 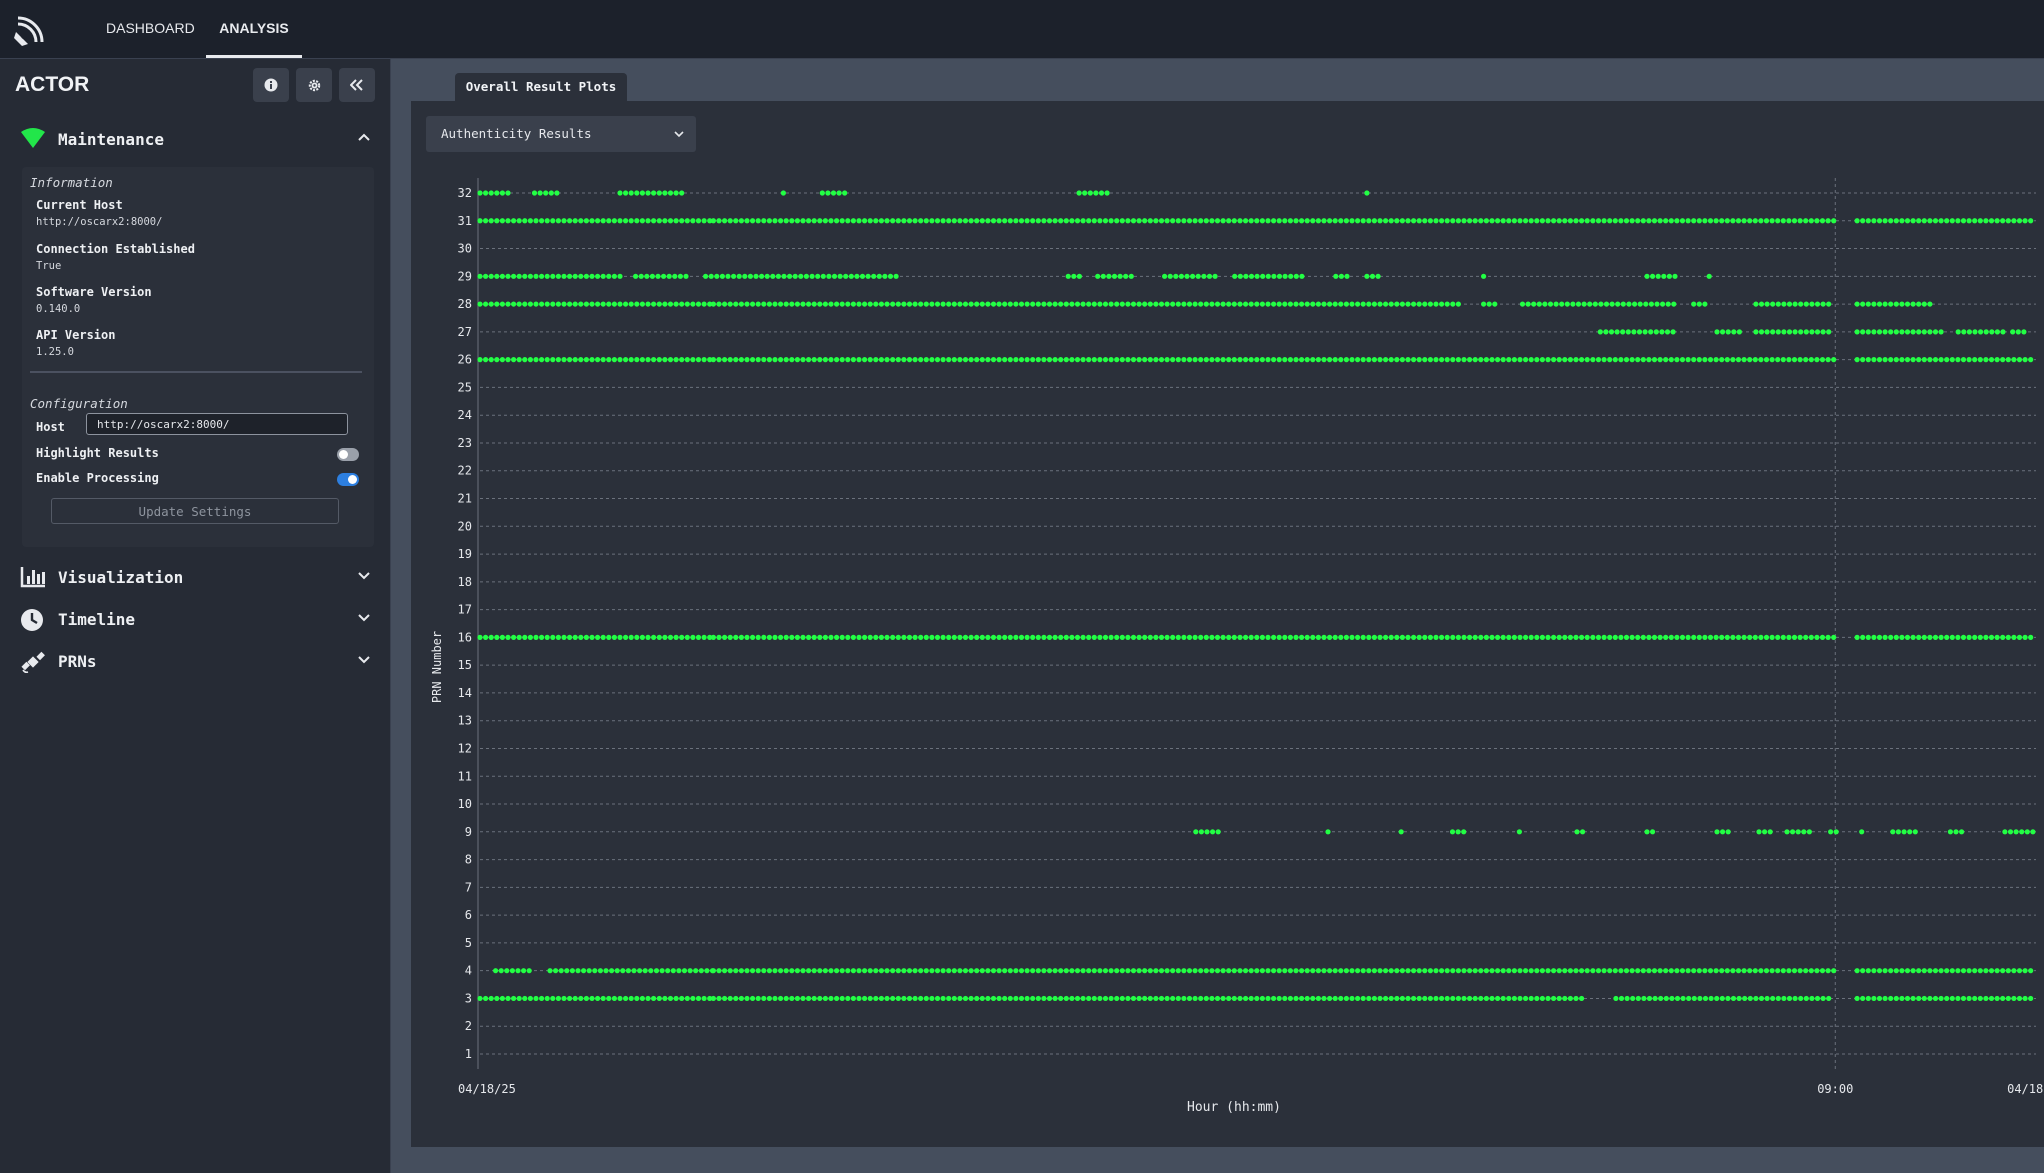 What do you see at coordinates (271, 85) in the screenshot?
I see `info-button` at bounding box center [271, 85].